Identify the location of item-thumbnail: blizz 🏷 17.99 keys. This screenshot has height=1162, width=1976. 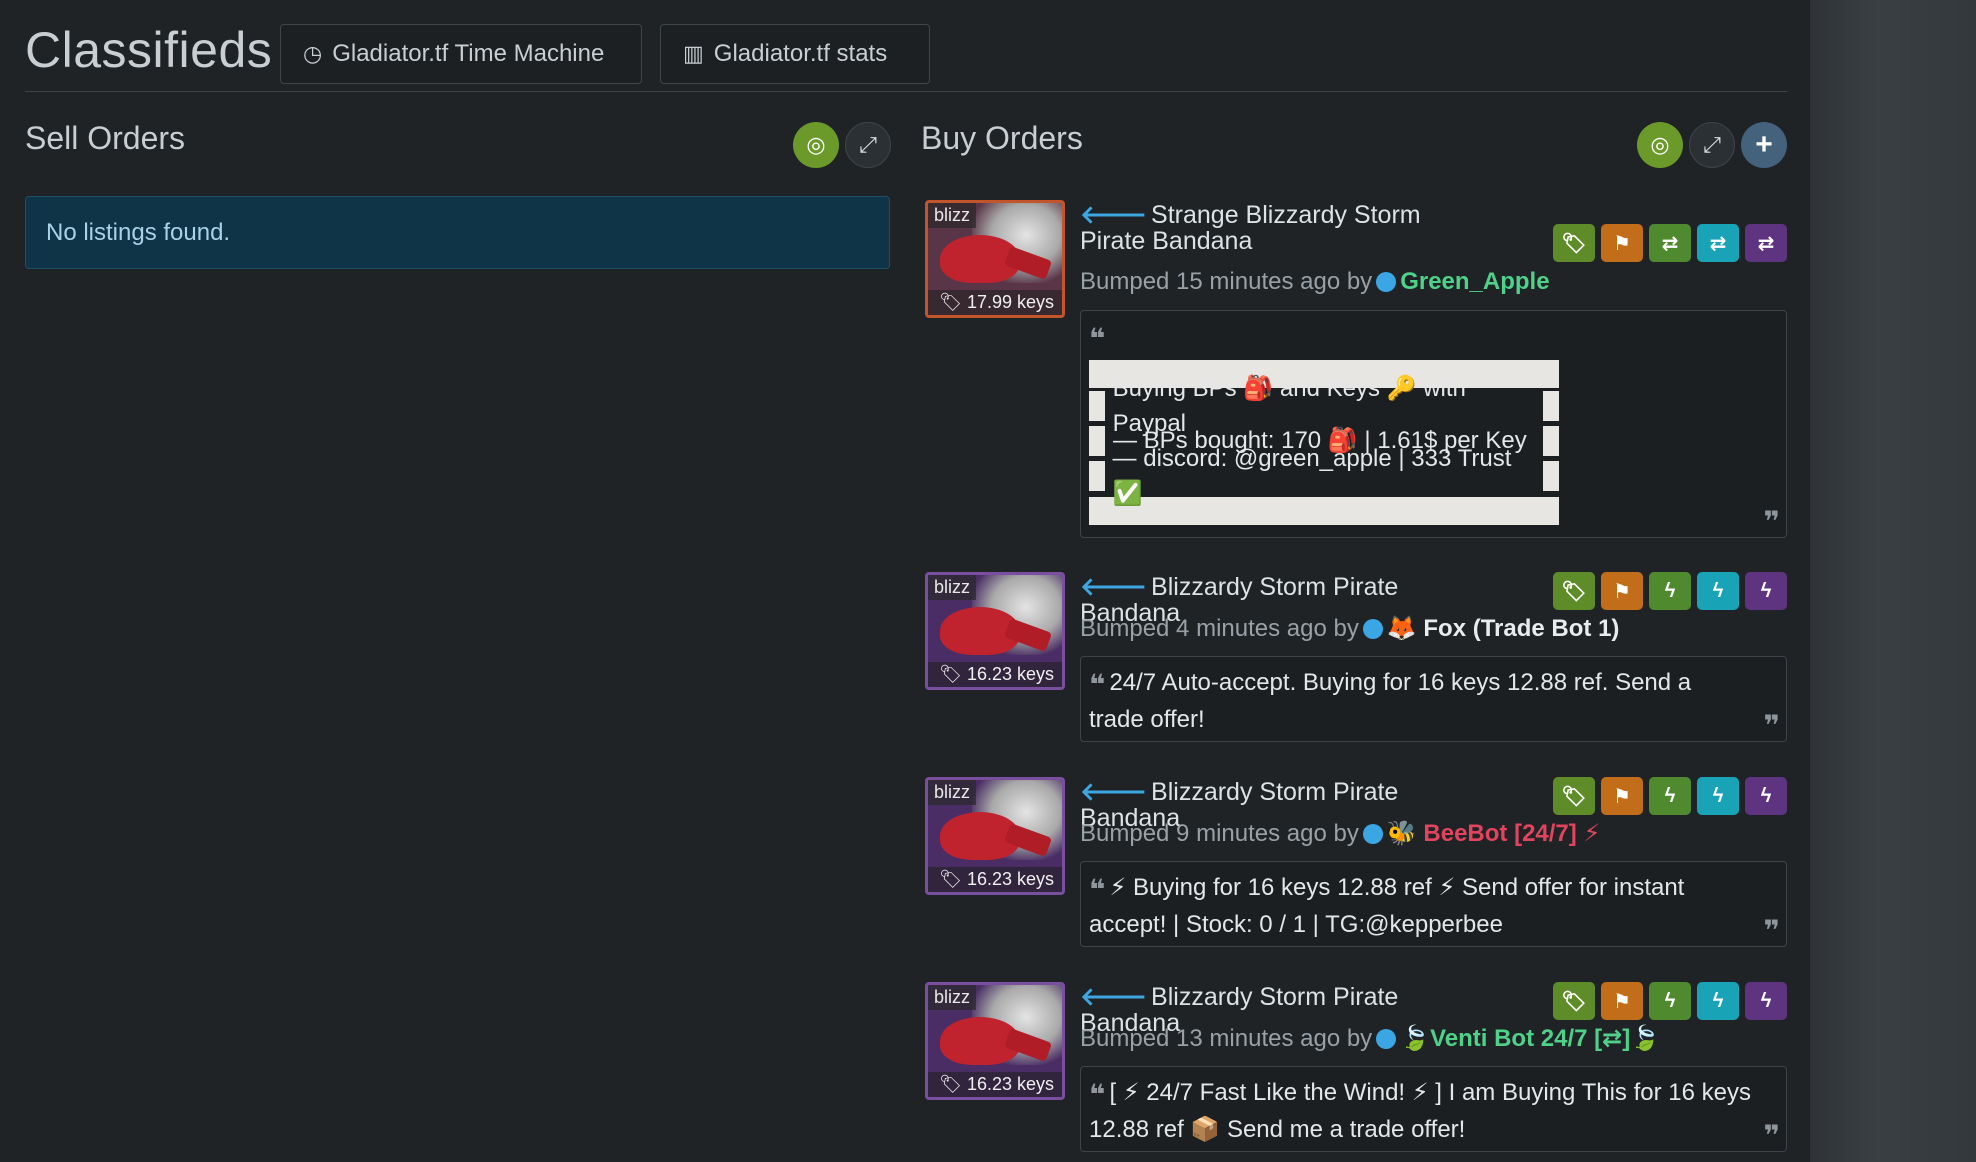
(995, 259).